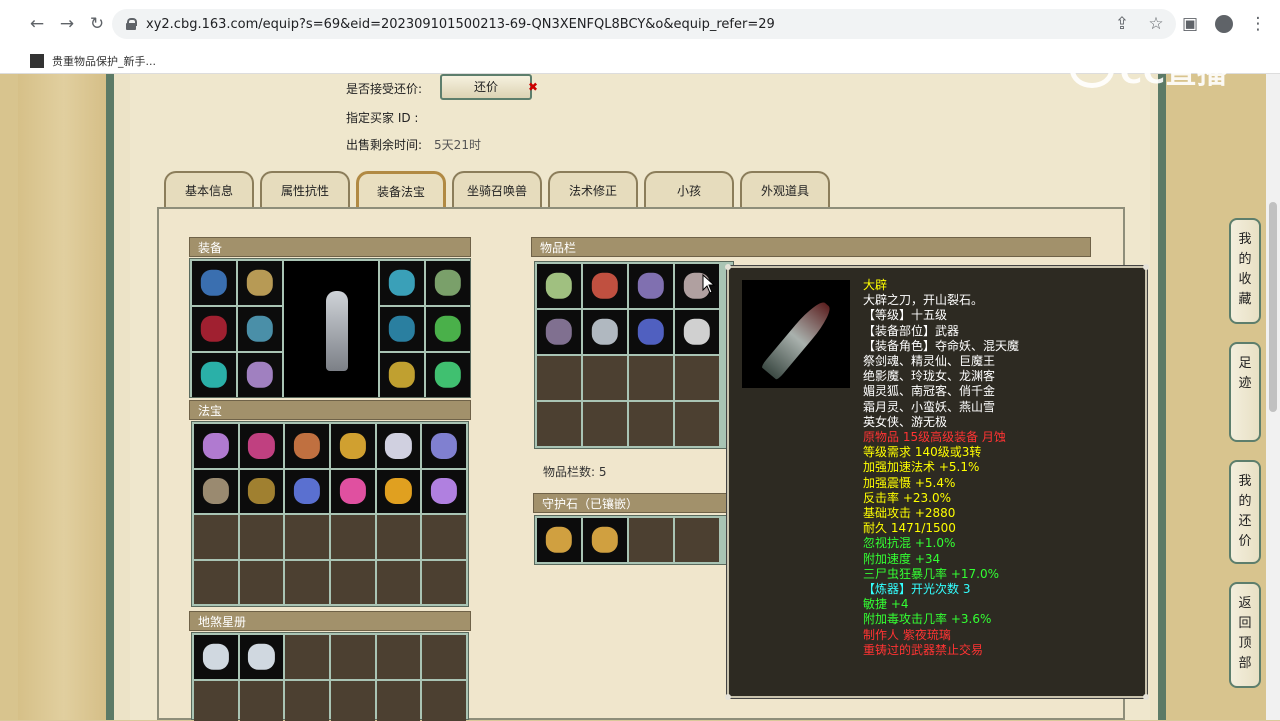  I want to click on menu-icon: ⋮, so click(1258, 24).